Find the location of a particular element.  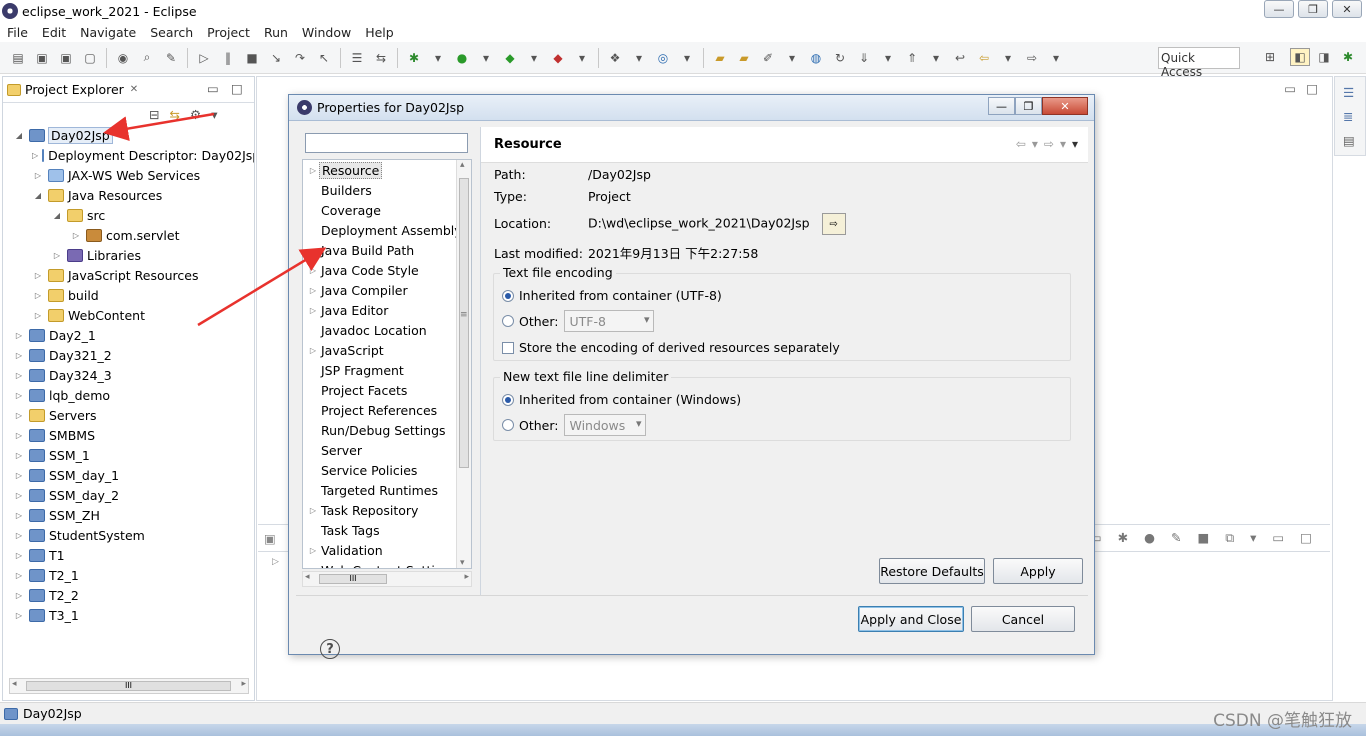

tree-item: ▷ SSM_1 is located at coordinates (128, 455).